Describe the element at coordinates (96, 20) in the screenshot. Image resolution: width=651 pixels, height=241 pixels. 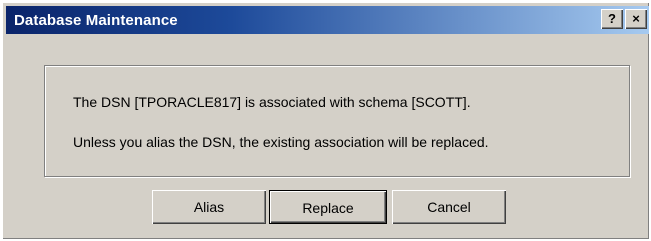
I see `window-title: Database Maintenance` at that location.